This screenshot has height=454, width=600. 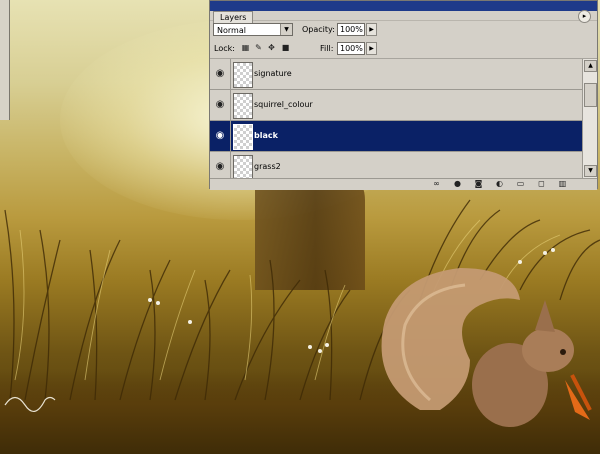 What do you see at coordinates (351, 48) in the screenshot?
I see `fill-input: 100%` at bounding box center [351, 48].